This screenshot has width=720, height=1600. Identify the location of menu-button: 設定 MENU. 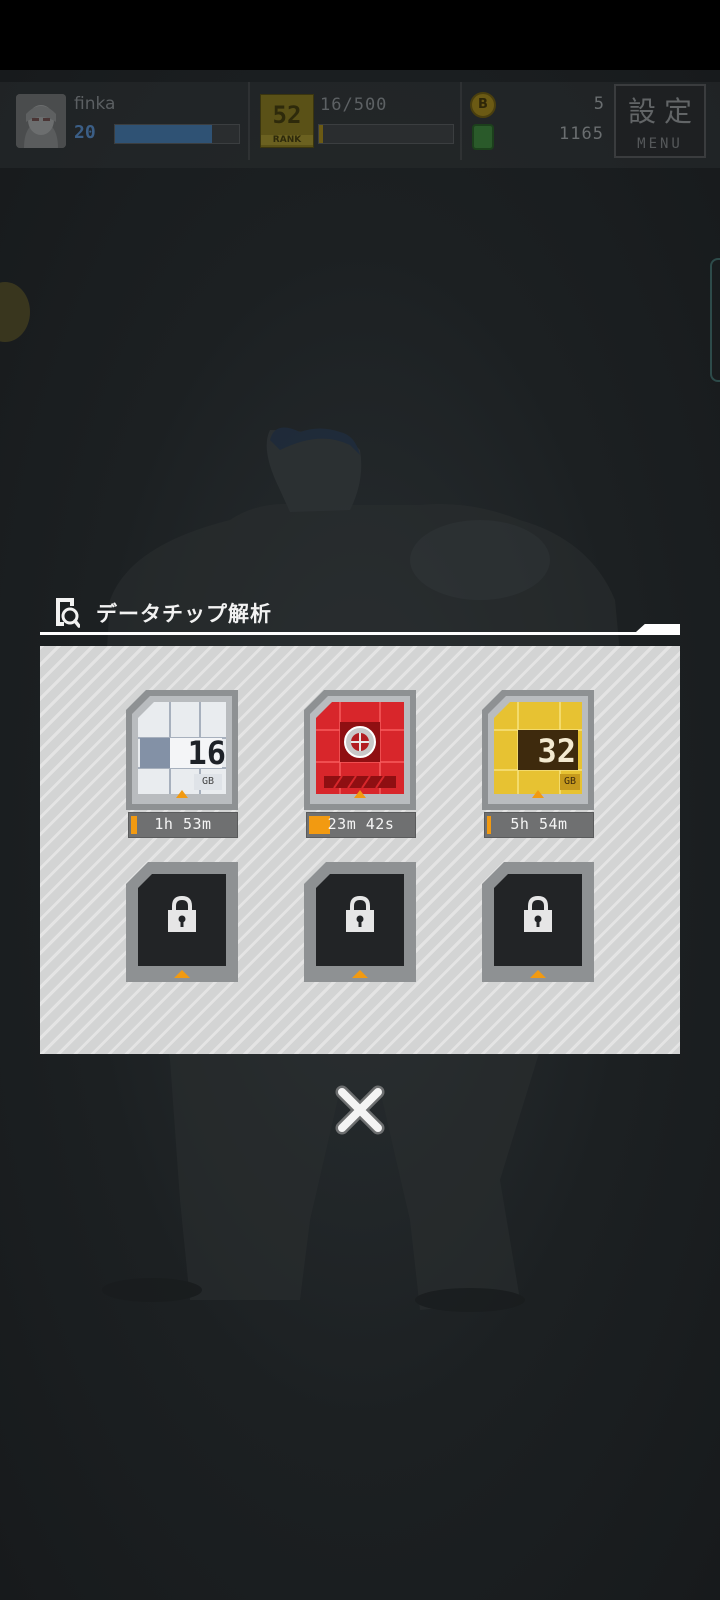
(660, 121).